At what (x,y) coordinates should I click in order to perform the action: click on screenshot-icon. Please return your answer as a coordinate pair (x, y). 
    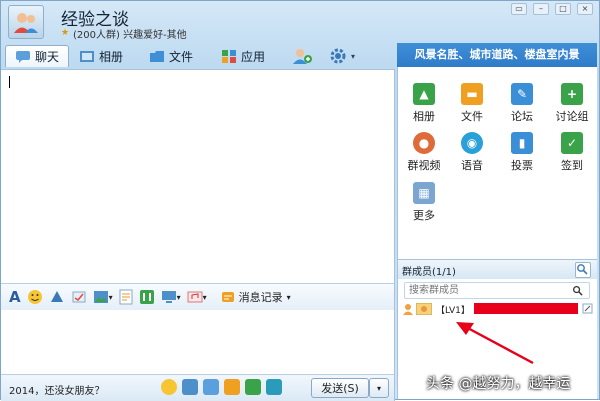
    Looking at the image, I should click on (147, 297).